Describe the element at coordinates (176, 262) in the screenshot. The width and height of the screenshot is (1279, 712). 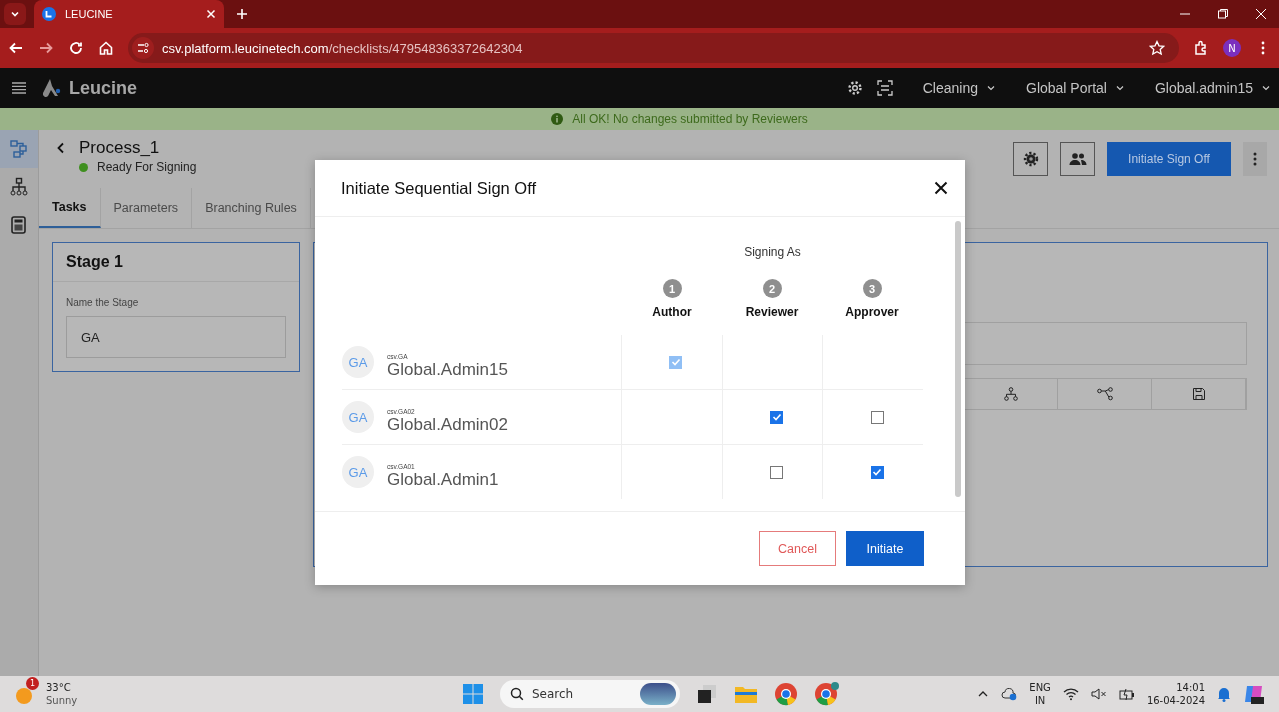
I see `stage-title: Stage 1` at that location.